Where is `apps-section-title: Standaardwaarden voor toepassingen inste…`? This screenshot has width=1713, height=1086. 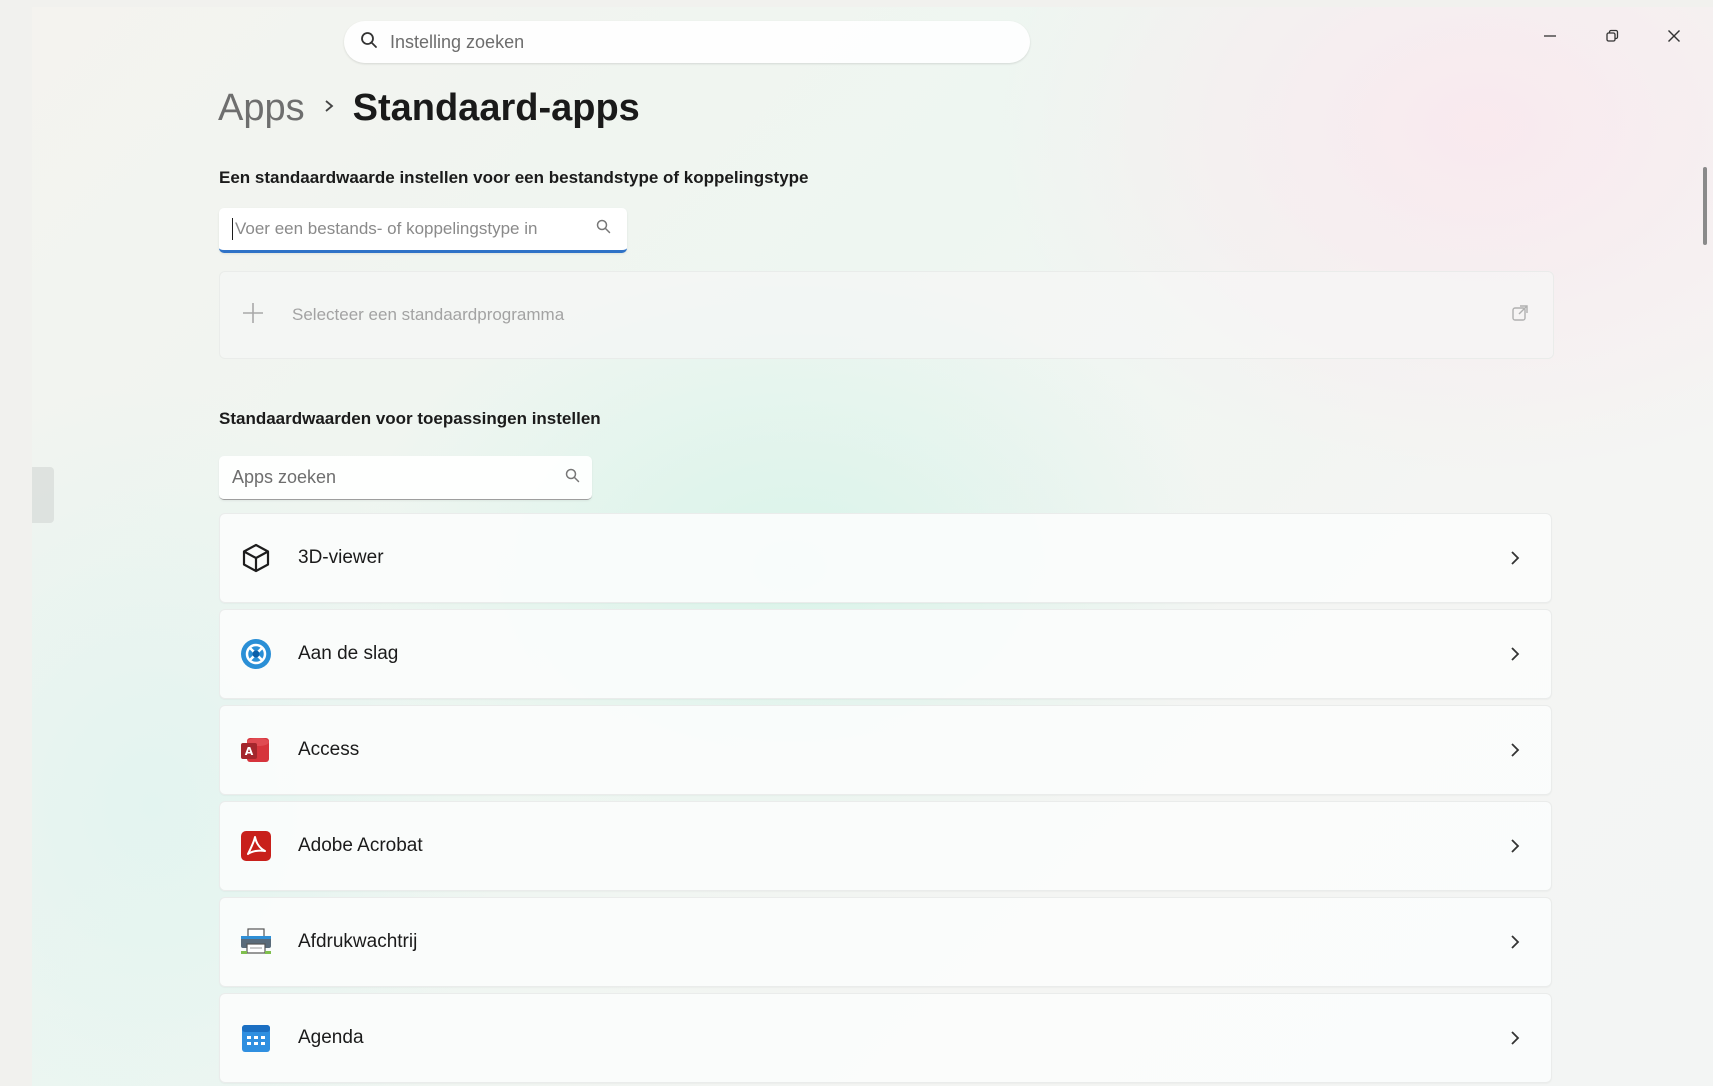 apps-section-title: Standaardwaarden voor toepassingen inste… is located at coordinates (410, 418).